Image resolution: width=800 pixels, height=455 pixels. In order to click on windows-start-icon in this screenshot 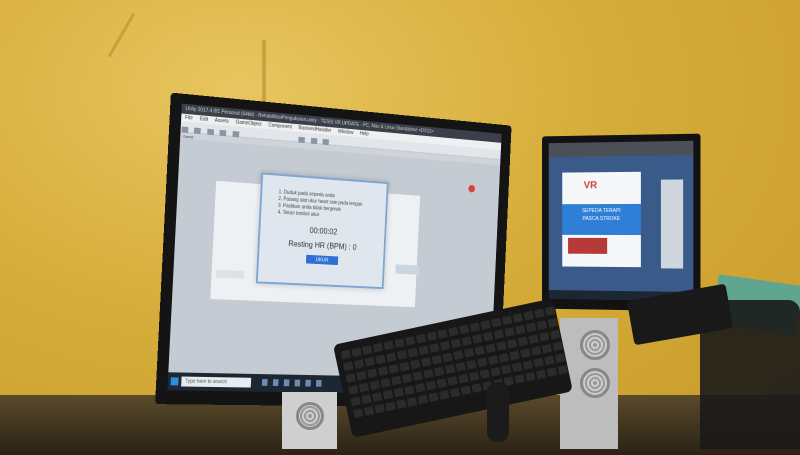, I will do `click(174, 381)`.